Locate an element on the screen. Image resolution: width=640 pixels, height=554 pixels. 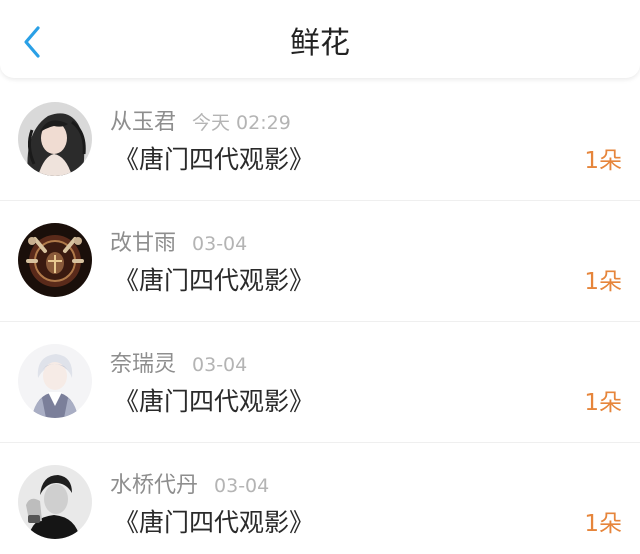
avatar-emblem-icon is located at coordinates (55, 260).